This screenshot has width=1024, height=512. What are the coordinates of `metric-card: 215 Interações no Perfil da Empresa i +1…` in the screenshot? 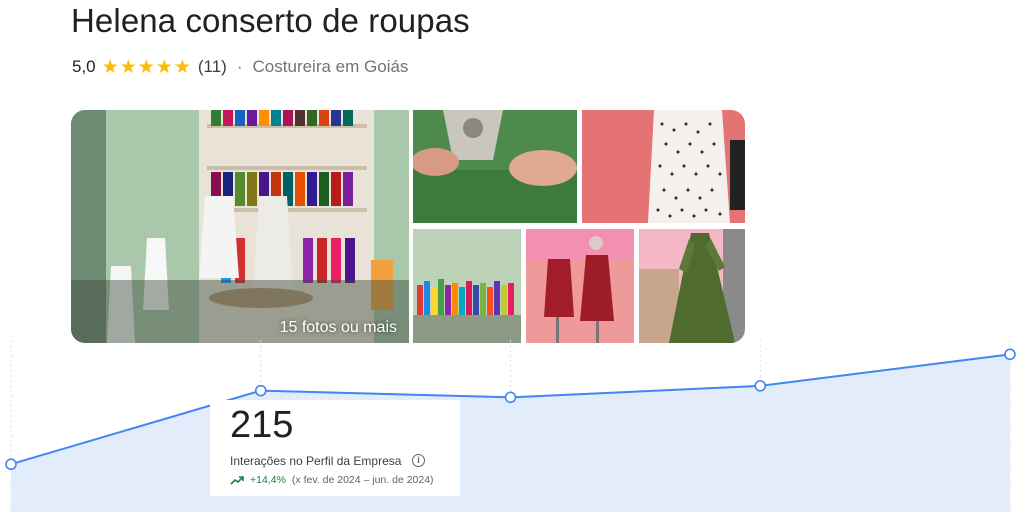 It's located at (335, 448).